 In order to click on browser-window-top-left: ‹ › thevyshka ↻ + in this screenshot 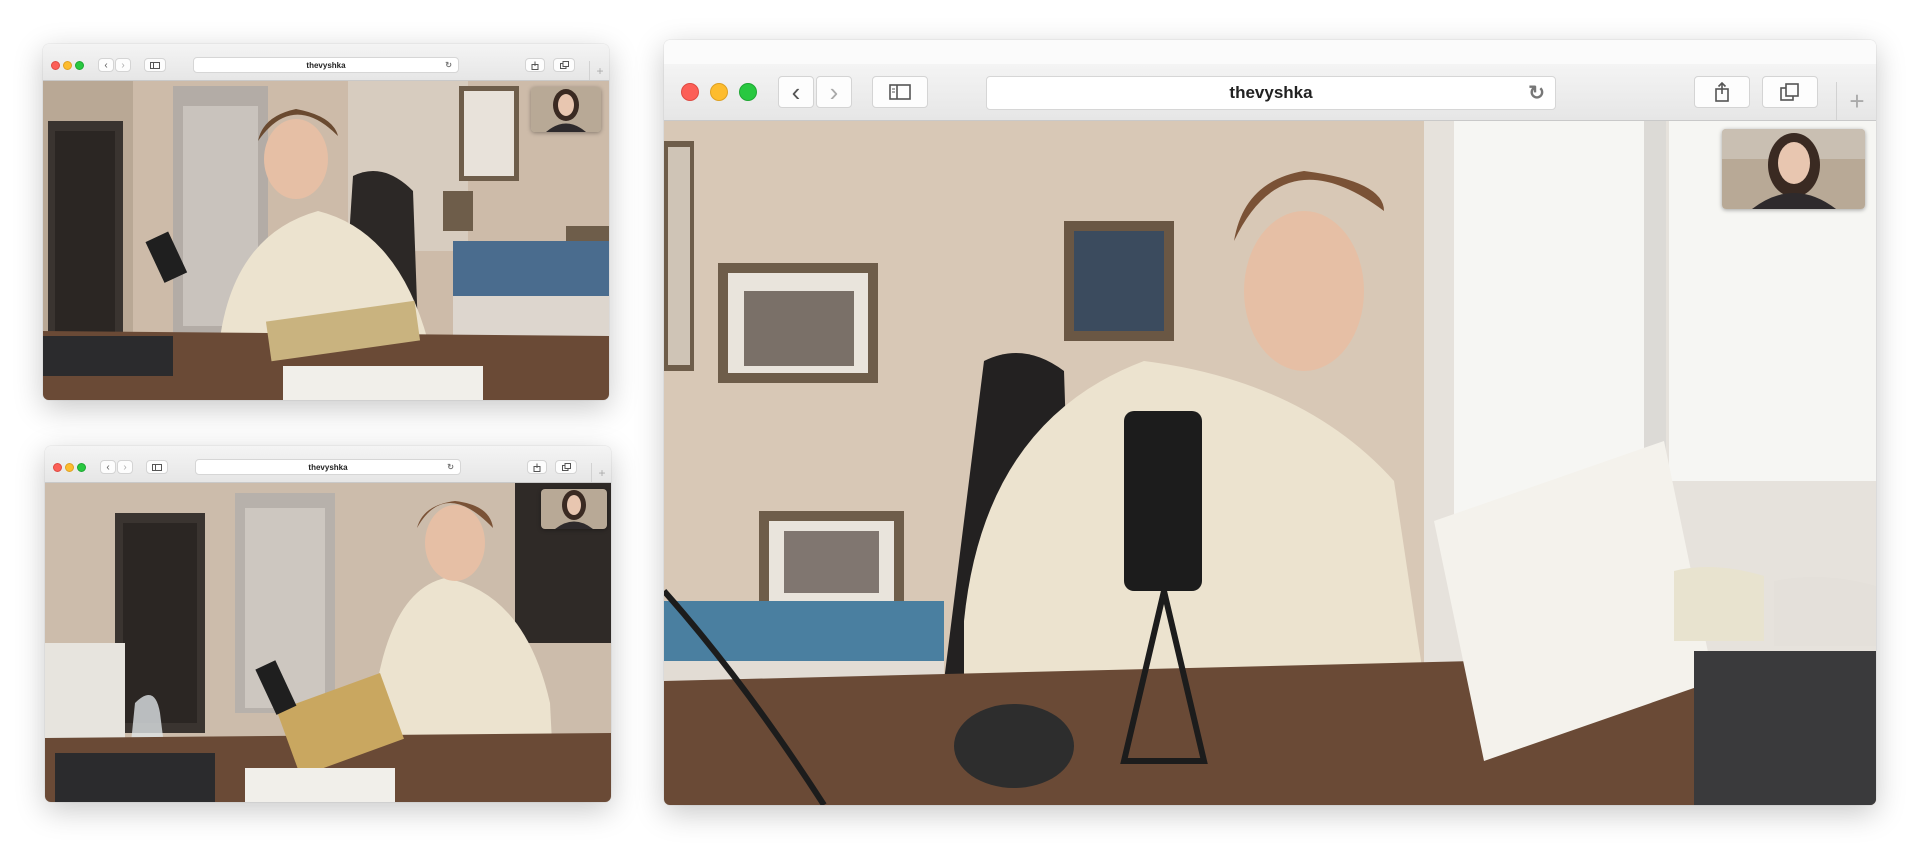, I will do `click(326, 222)`.